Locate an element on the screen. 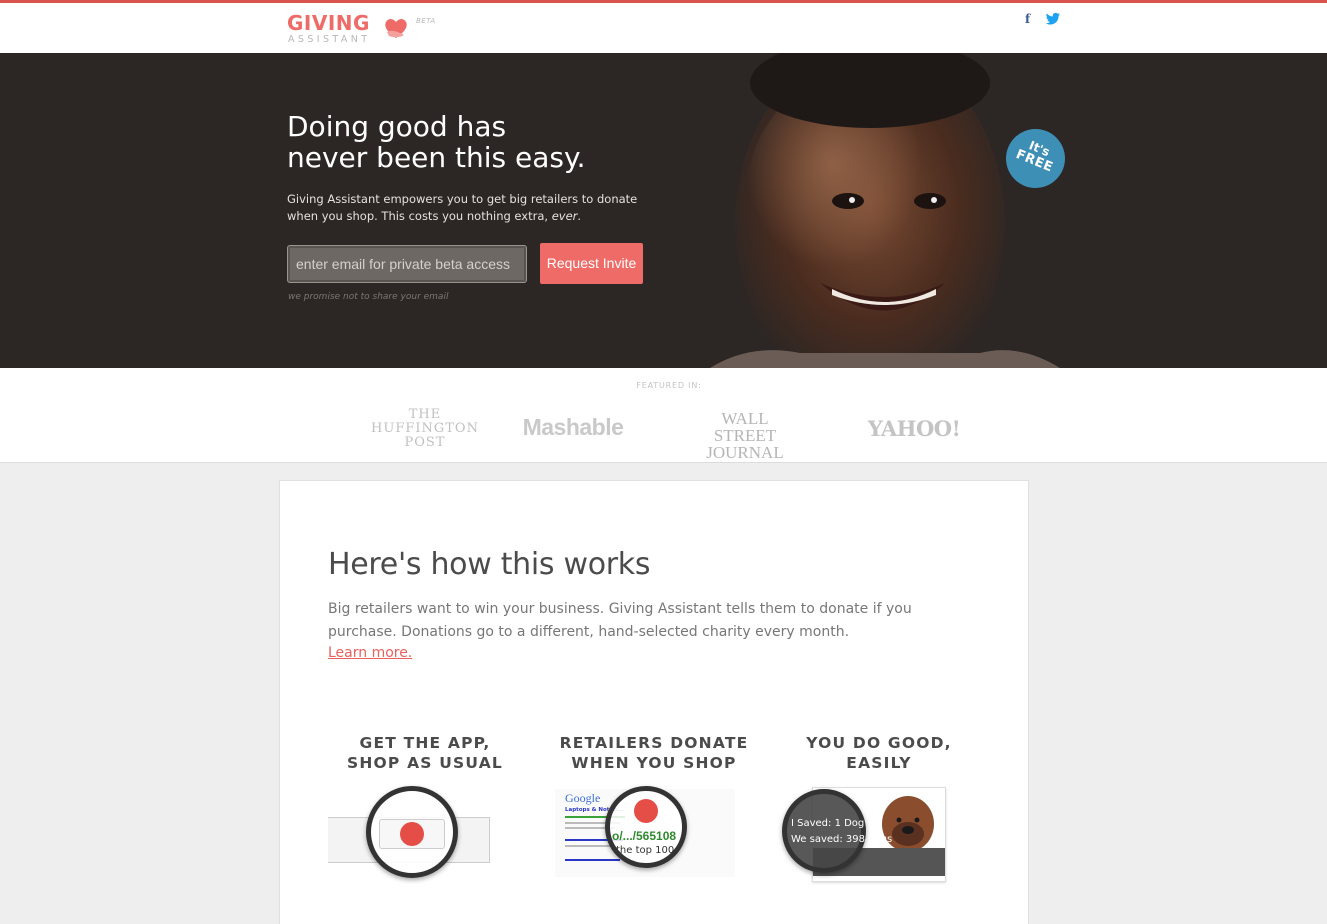 The image size is (1327, 924). hero-title-line2: never been this easy. is located at coordinates (436, 157).